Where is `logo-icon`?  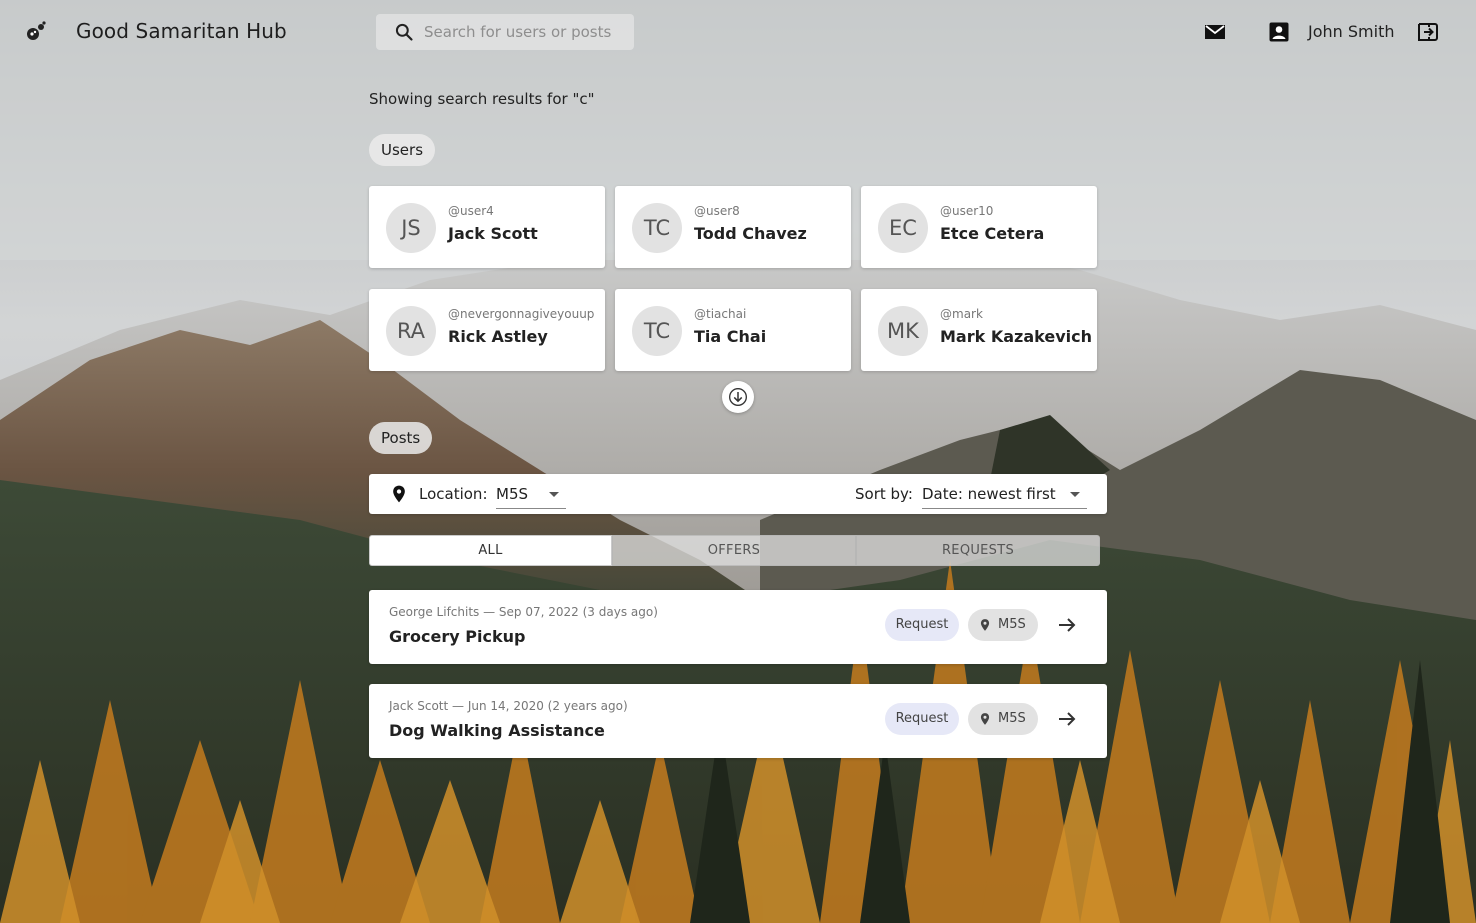
logo-icon is located at coordinates (36, 32).